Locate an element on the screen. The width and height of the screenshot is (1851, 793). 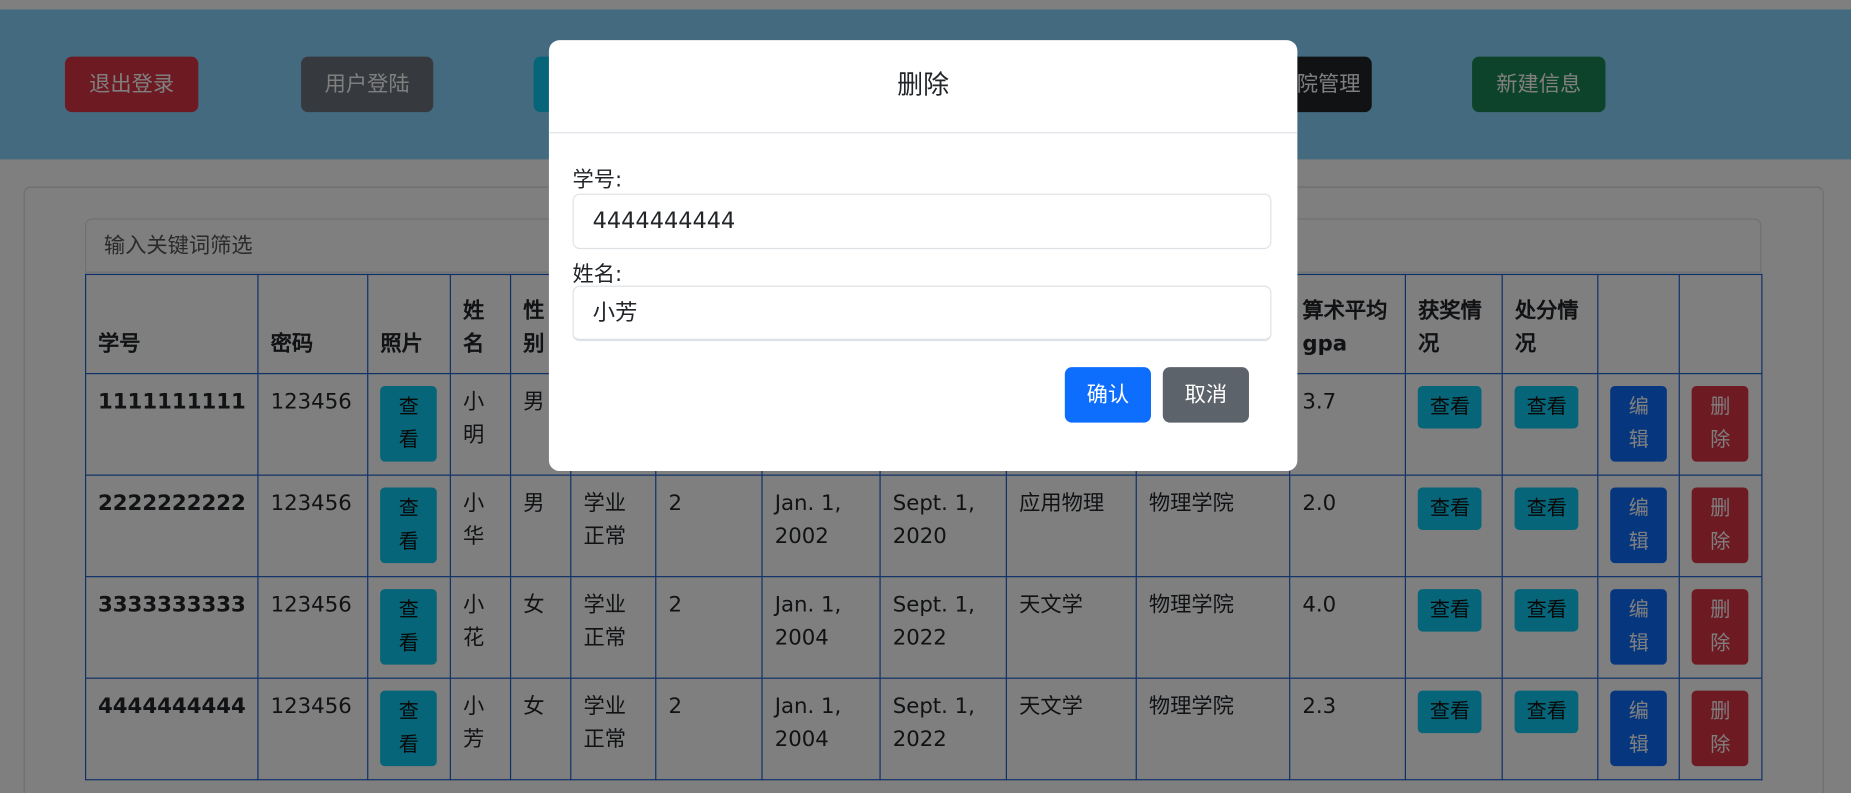
confirm-button: 确认 is located at coordinates (1107, 395).